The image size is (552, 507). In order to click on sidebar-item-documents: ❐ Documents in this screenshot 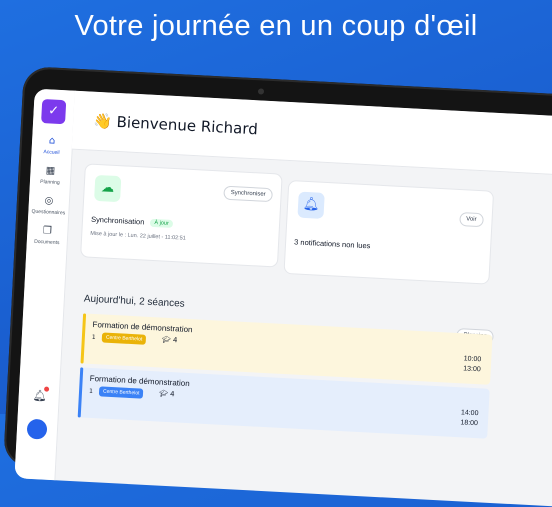, I will do `click(47, 235)`.